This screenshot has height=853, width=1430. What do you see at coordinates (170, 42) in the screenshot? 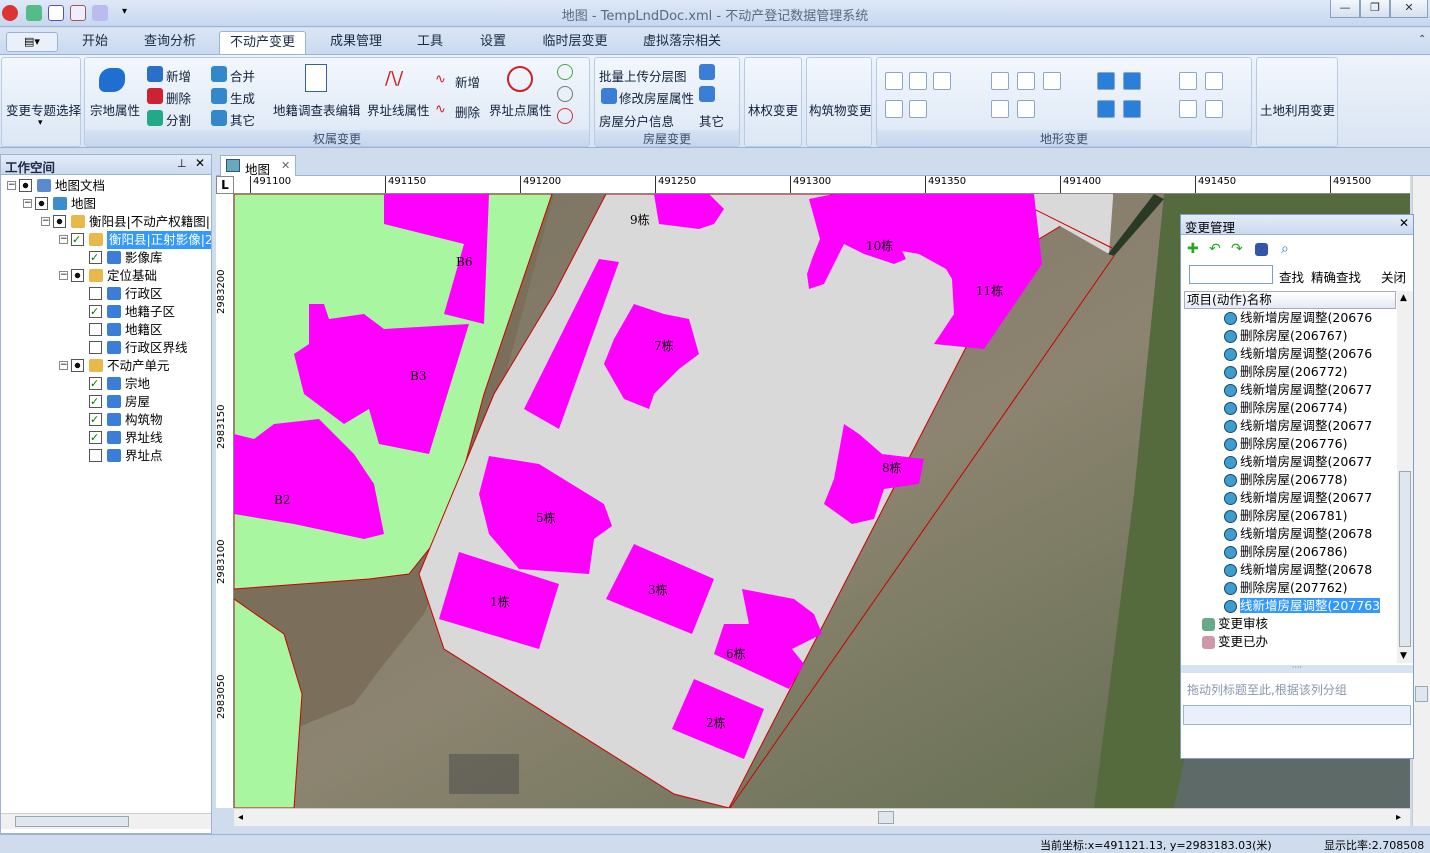
I see `tab-query: 查询分析` at bounding box center [170, 42].